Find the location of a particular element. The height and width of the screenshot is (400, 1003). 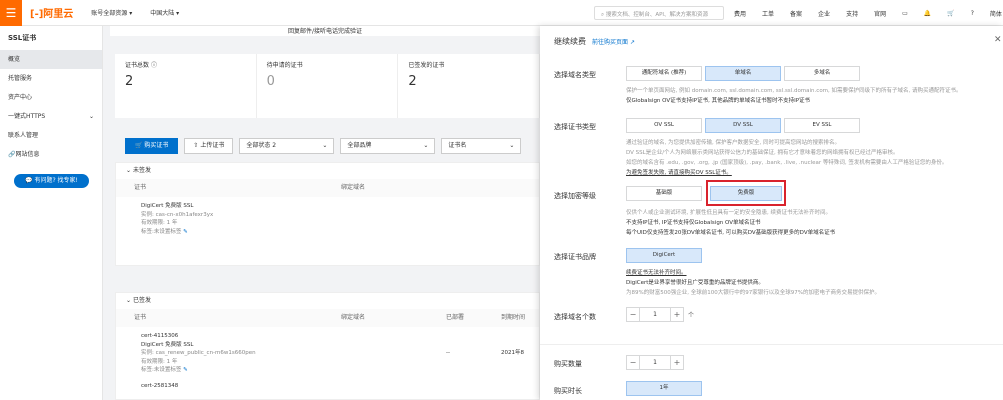

table-row: cert-2581348 is located at coordinates (327, 388).